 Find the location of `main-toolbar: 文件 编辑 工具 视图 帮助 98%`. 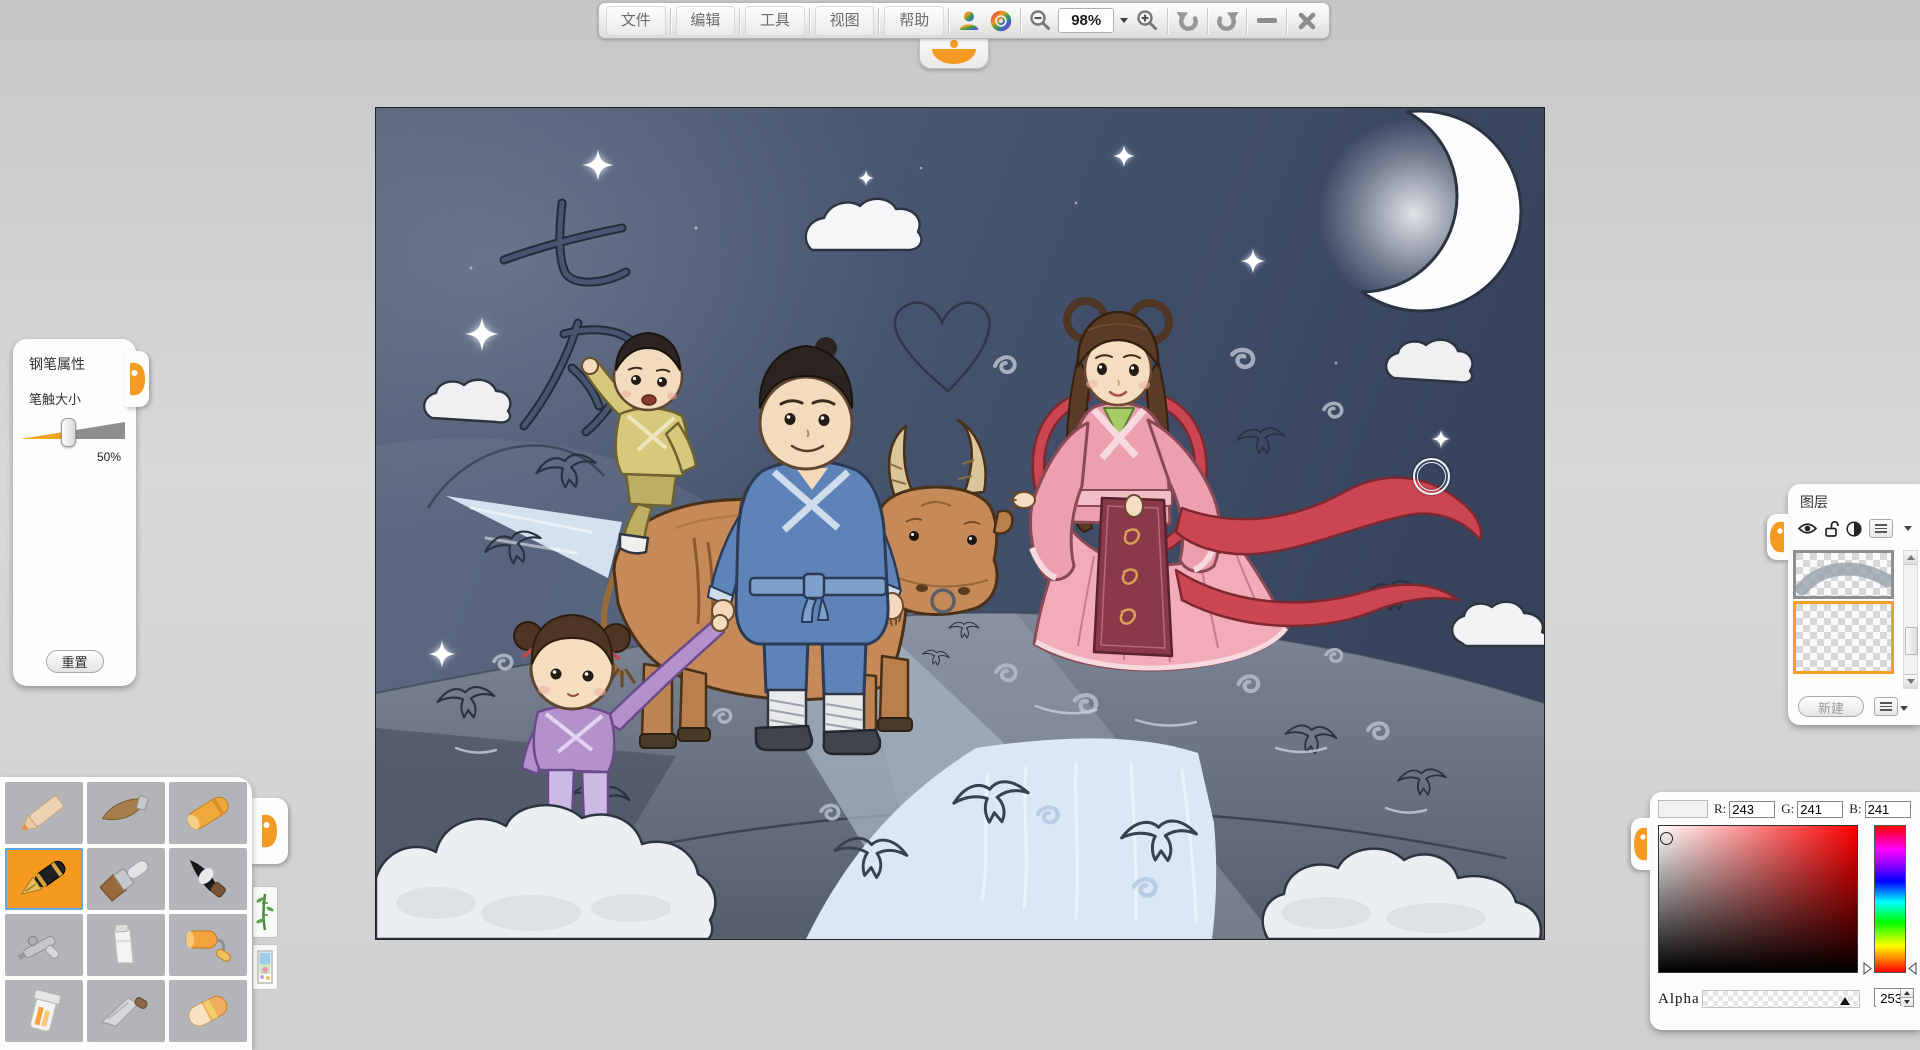

main-toolbar: 文件 编辑 工具 视图 帮助 98% is located at coordinates (964, 20).